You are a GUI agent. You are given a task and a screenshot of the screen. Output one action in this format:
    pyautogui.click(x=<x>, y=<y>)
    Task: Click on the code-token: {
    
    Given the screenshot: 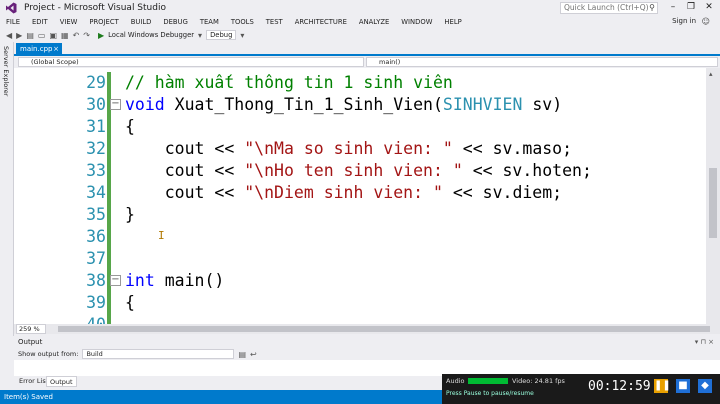 What is the action you would take?
    pyautogui.click(x=130, y=302)
    